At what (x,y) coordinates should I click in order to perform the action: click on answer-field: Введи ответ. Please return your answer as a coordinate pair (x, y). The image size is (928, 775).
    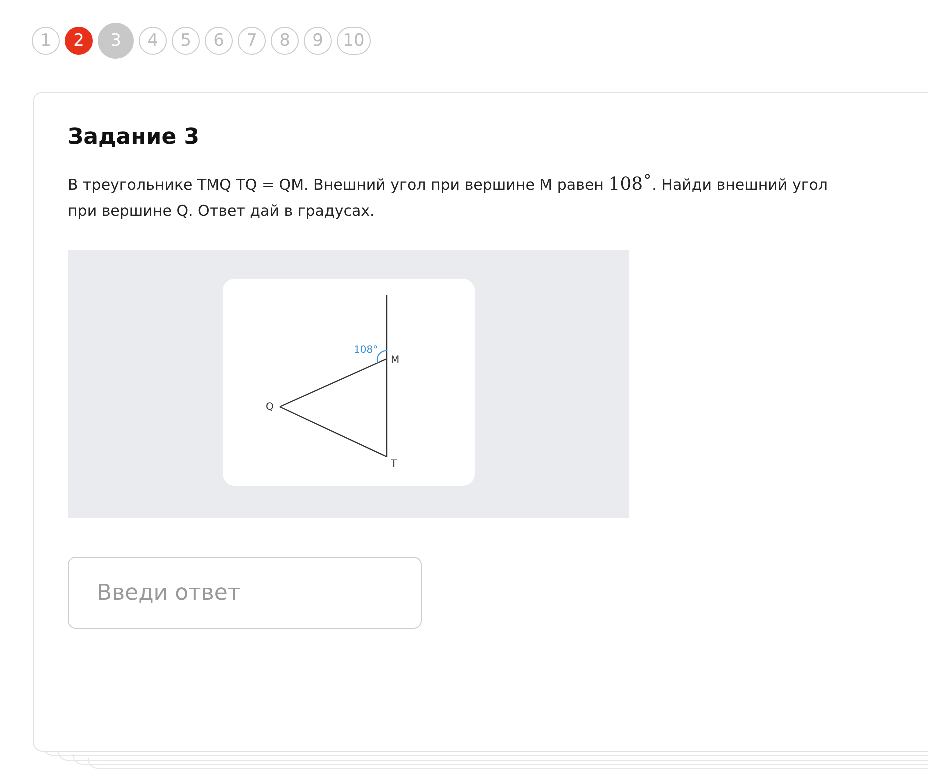
    Looking at the image, I should click on (245, 593).